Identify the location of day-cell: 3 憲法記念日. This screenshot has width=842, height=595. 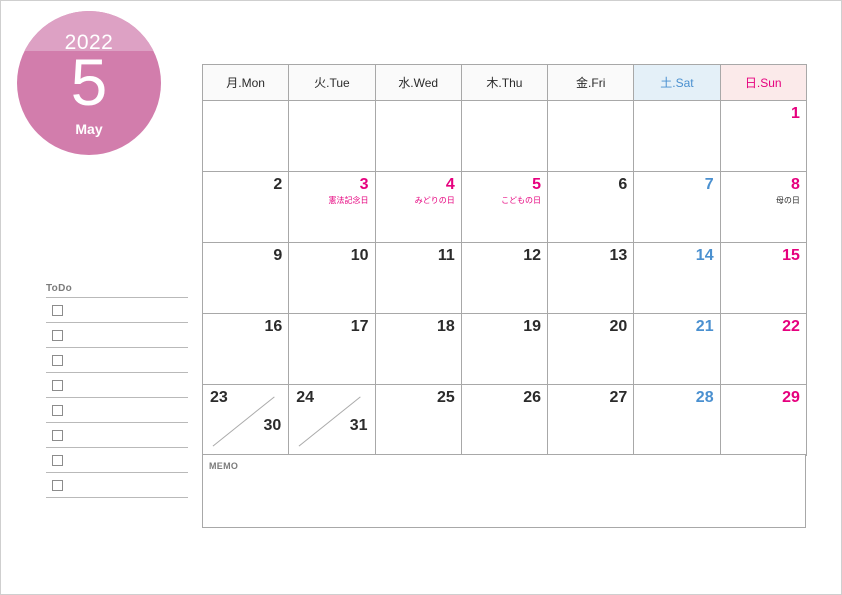
(332, 207).